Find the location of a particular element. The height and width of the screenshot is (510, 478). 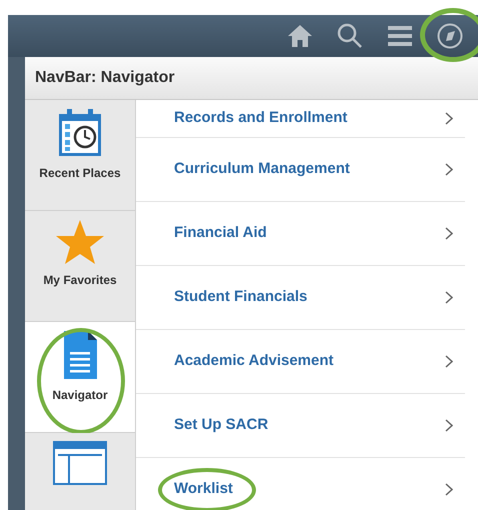

navigator-item: Student Financials is located at coordinates (300, 298).